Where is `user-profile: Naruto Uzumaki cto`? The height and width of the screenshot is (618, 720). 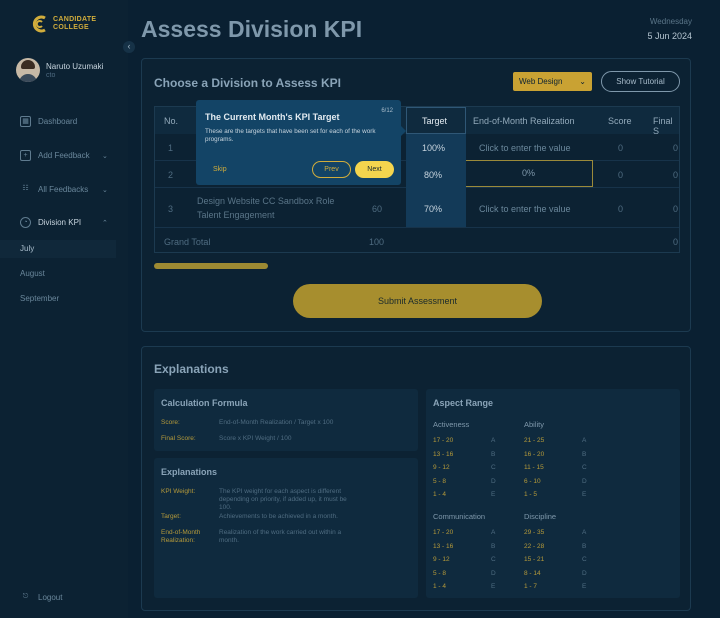 user-profile: Naruto Uzumaki cto is located at coordinates (59, 70).